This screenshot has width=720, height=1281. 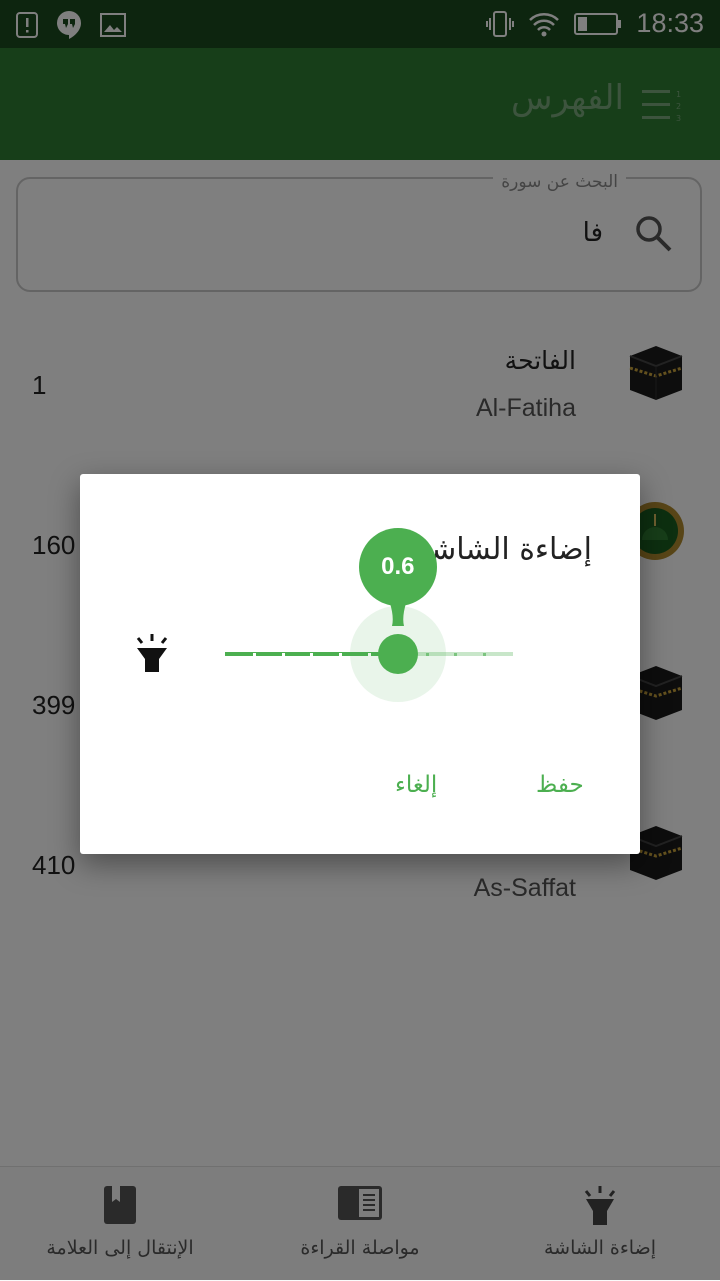 What do you see at coordinates (560, 785) in the screenshot?
I see `save-button: حفظ` at bounding box center [560, 785].